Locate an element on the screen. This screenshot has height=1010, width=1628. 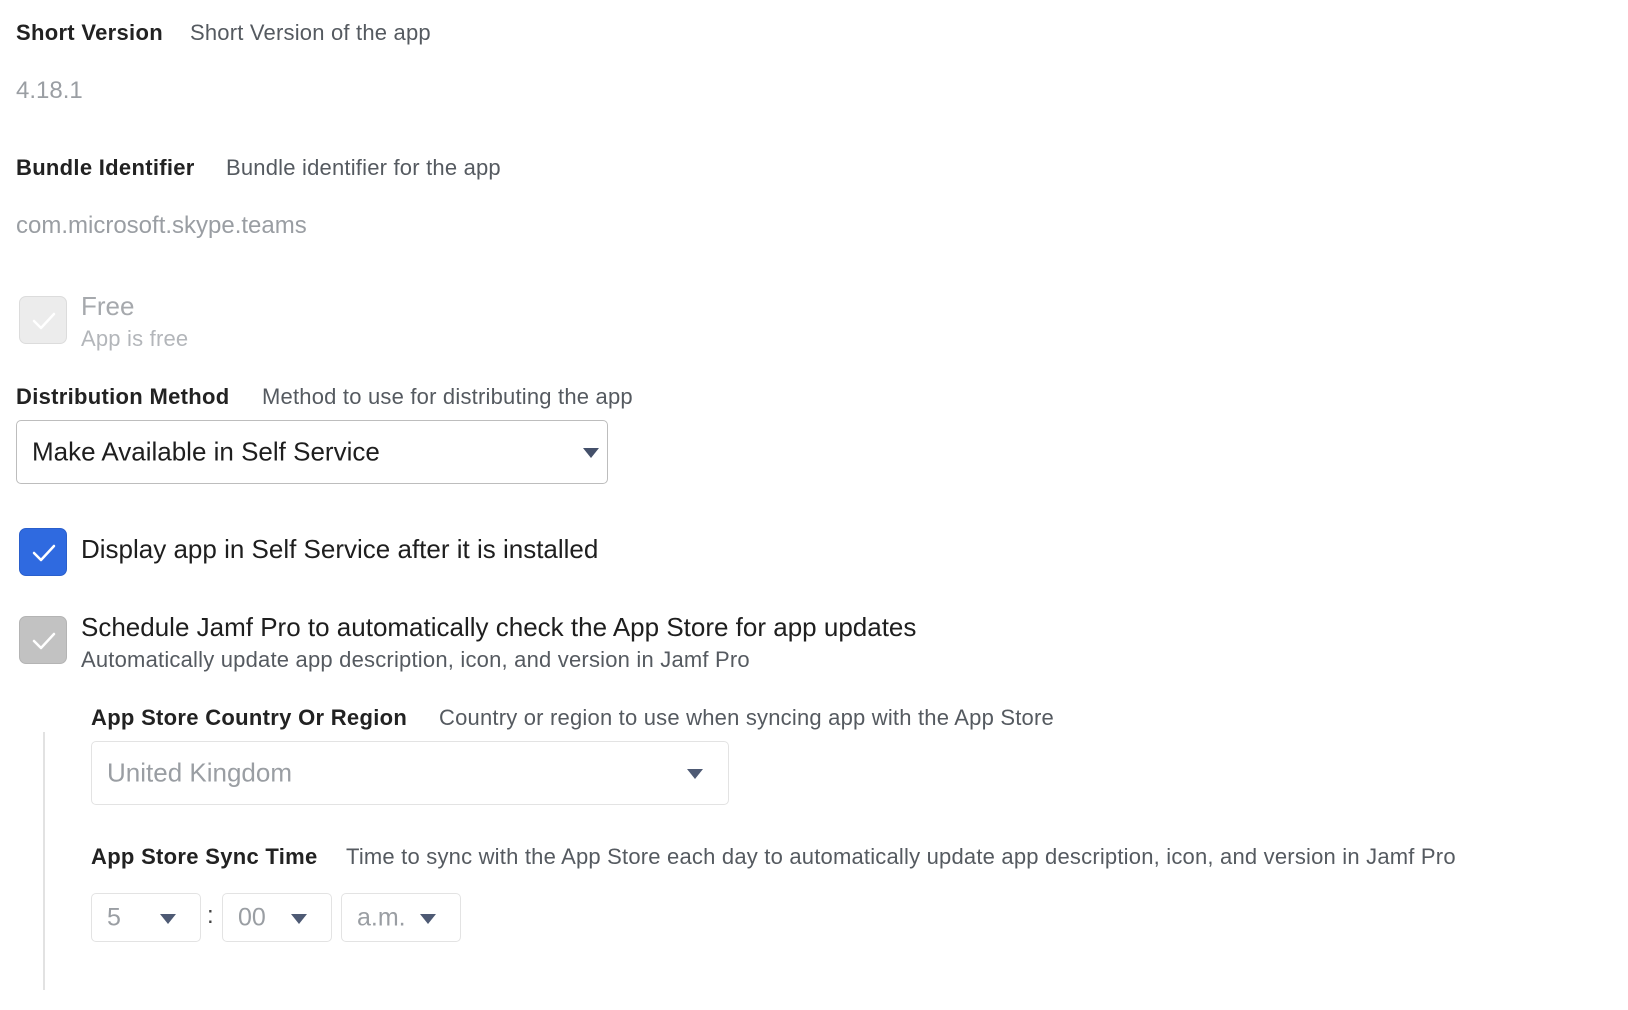
free-label: Free is located at coordinates (108, 306).